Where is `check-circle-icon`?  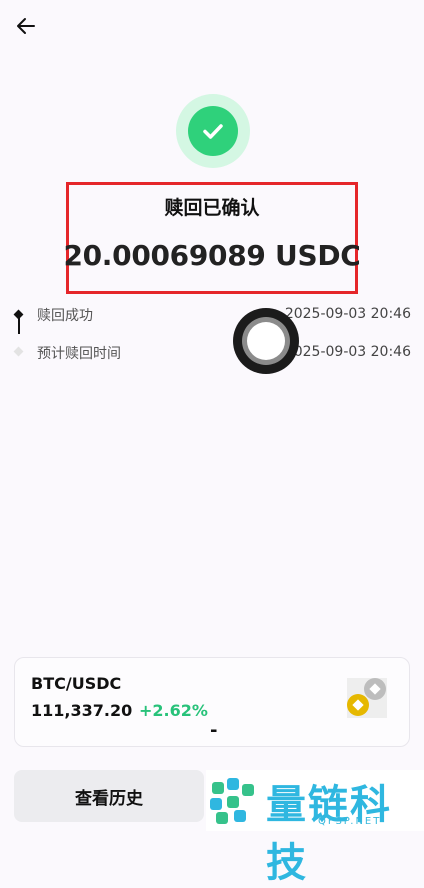
check-circle-icon is located at coordinates (213, 131).